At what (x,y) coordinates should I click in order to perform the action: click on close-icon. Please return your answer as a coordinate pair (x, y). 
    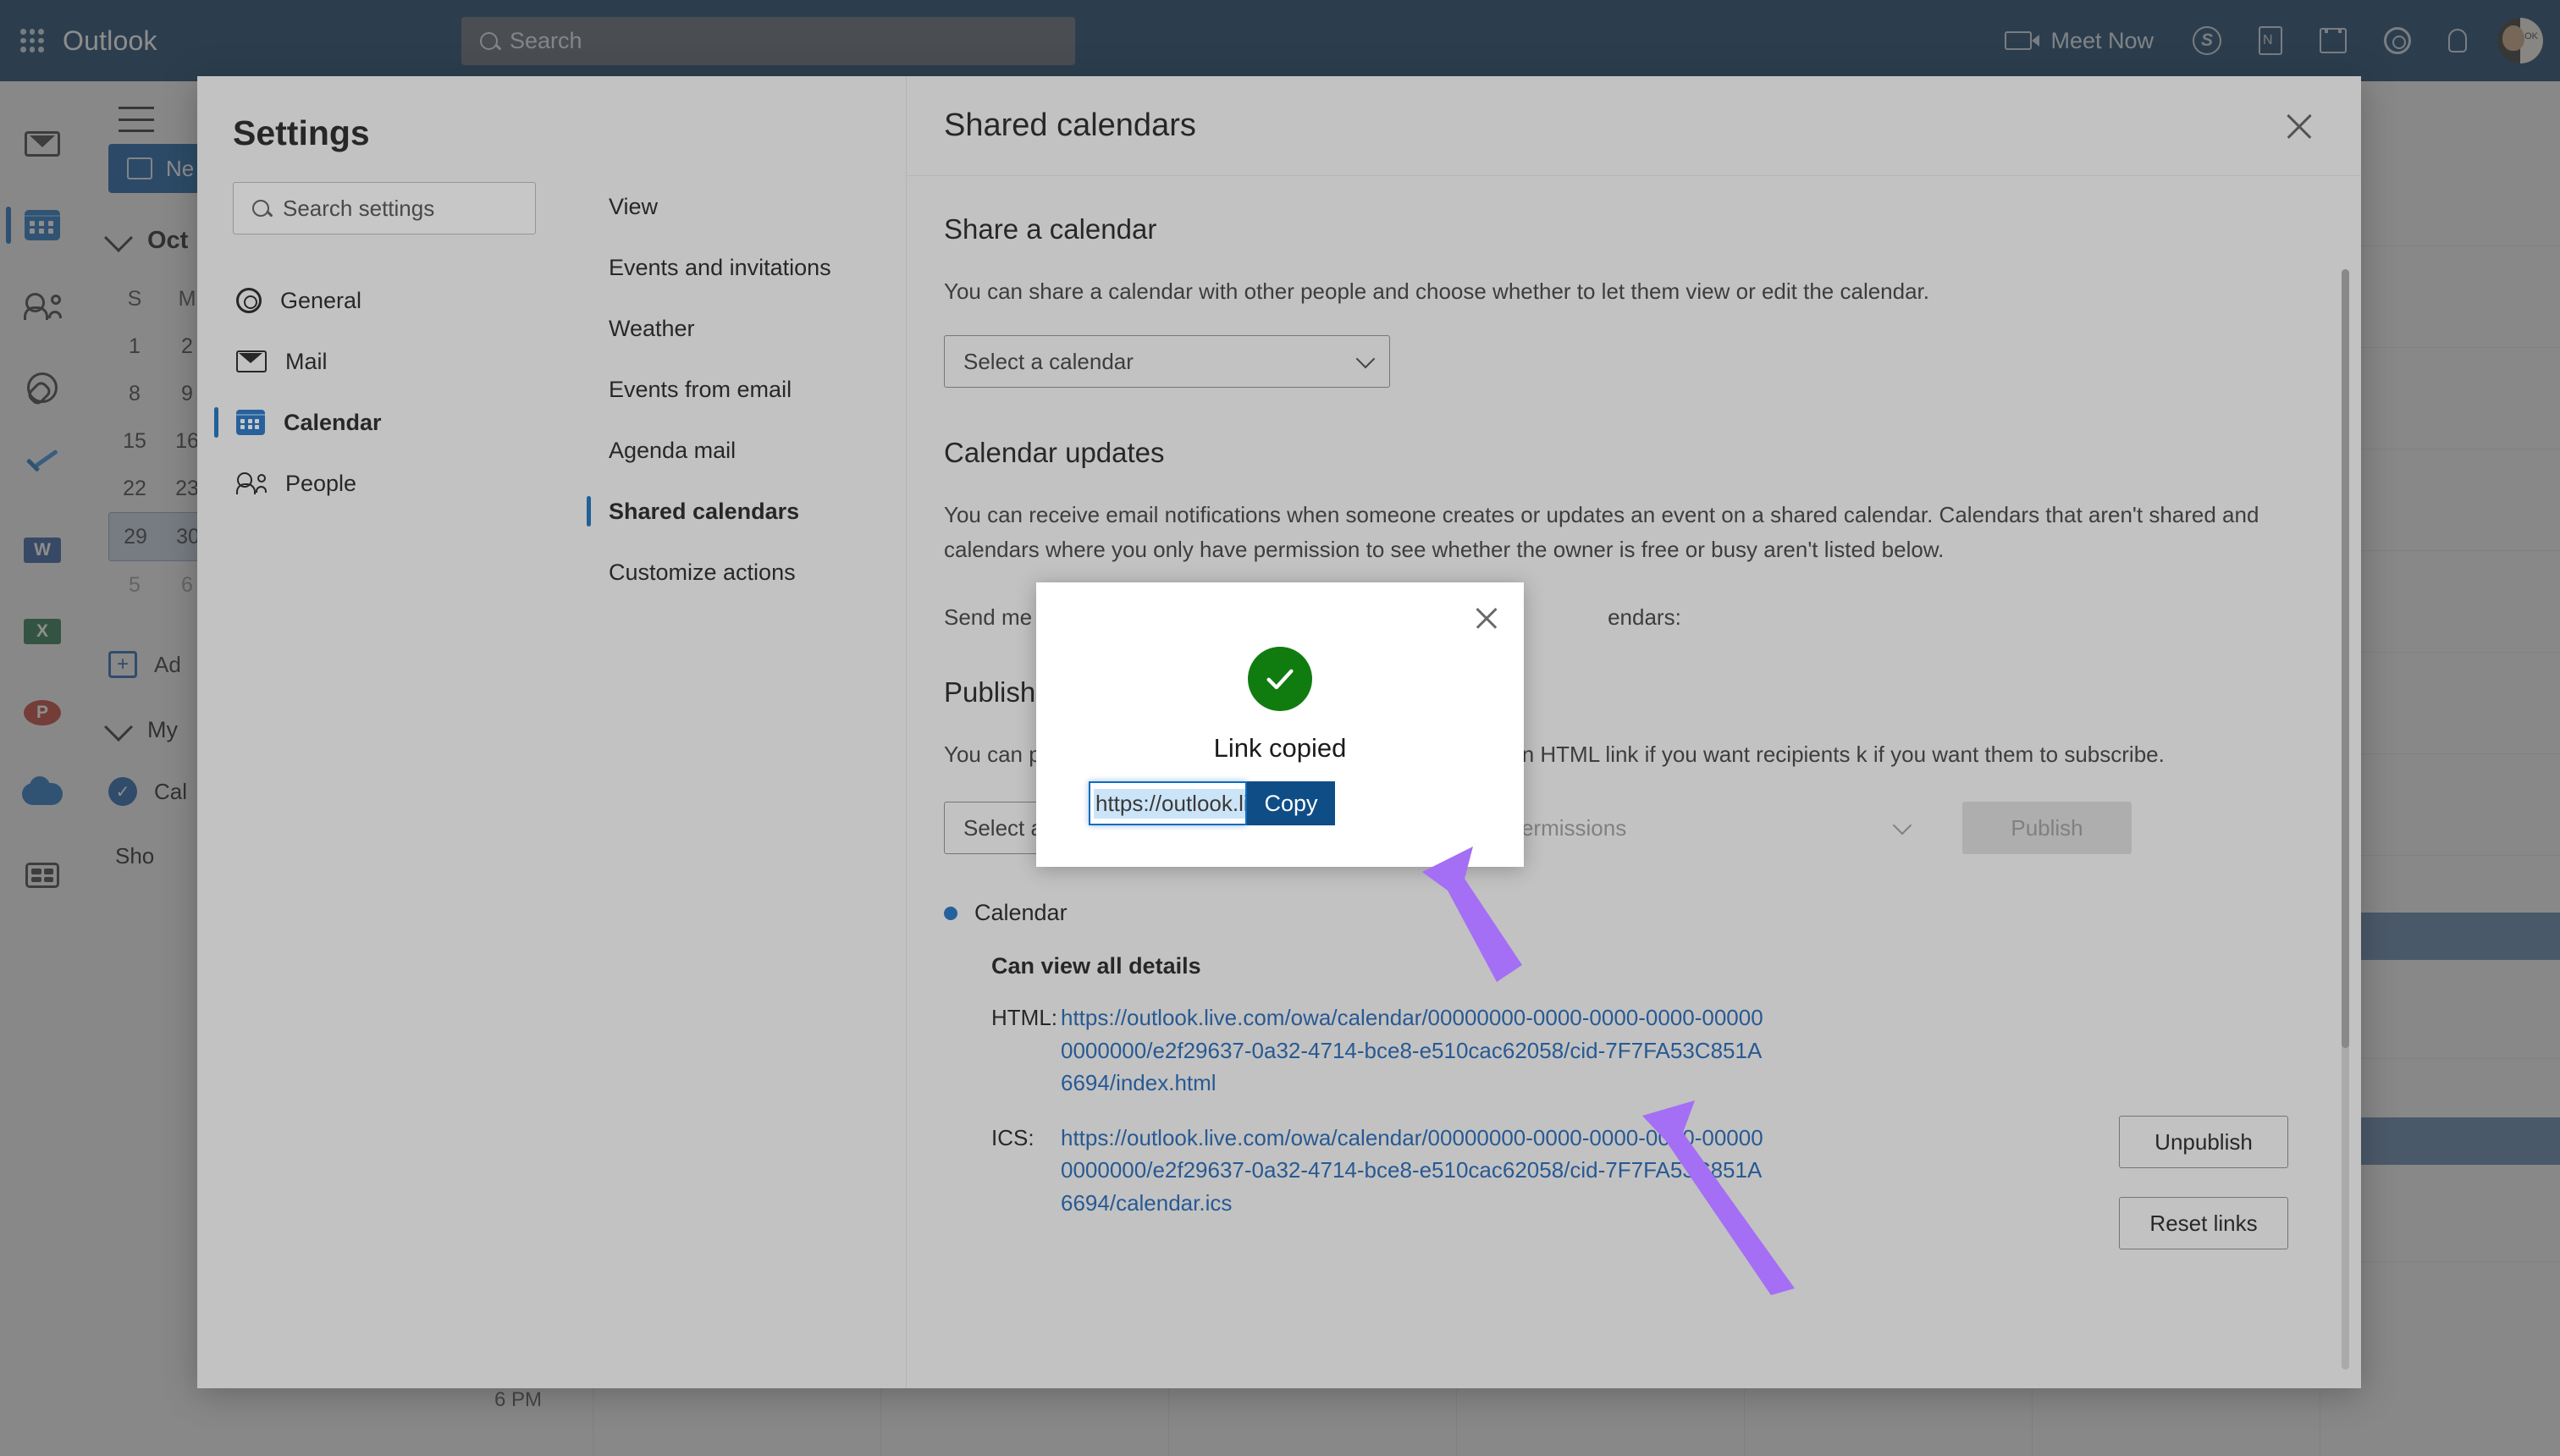
    Looking at the image, I should click on (1486, 618).